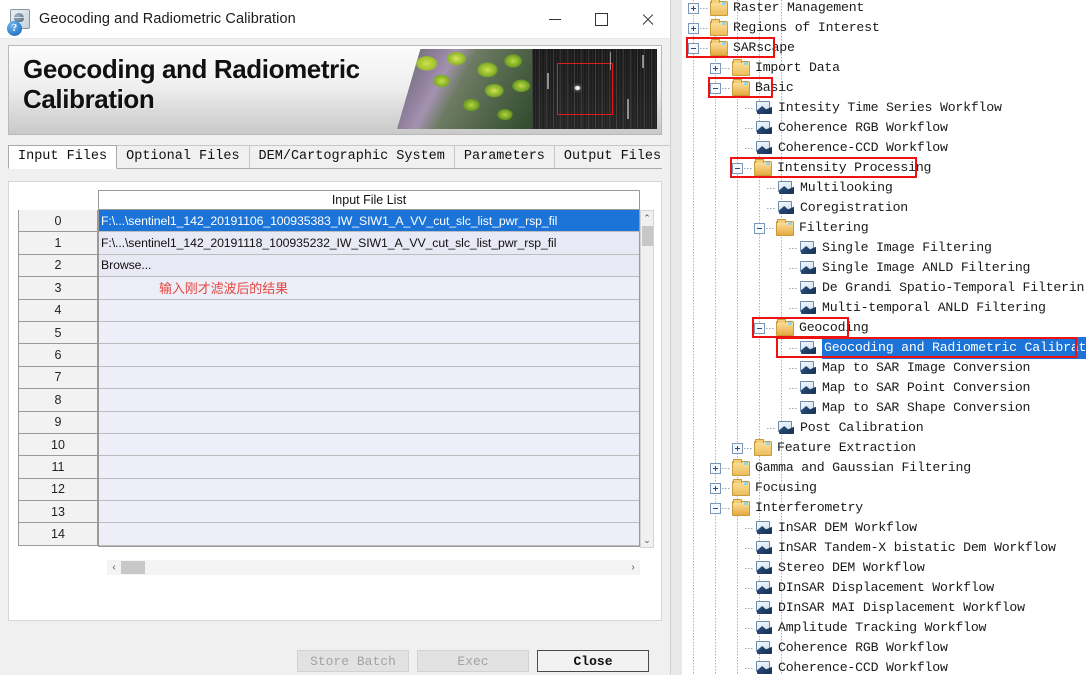  I want to click on tree-item-sarscape: SARscape, so click(884, 48).